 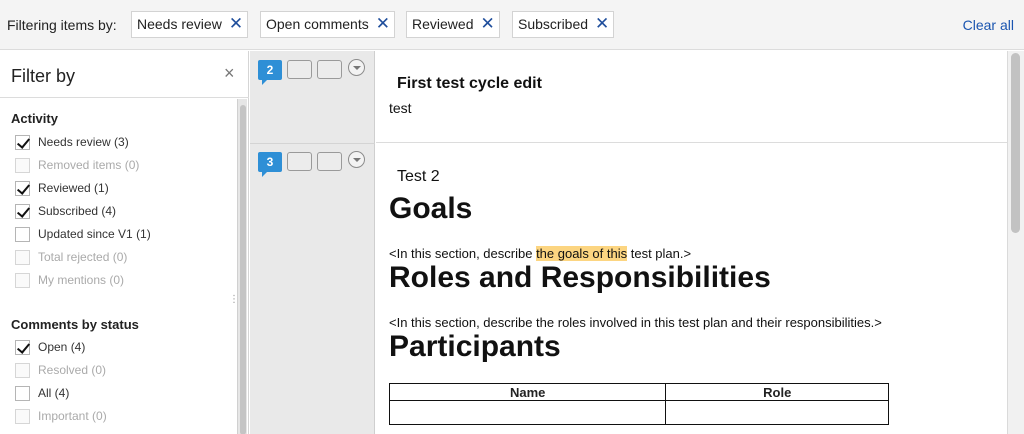 What do you see at coordinates (582, 253) in the screenshot?
I see `highlighted-text: the goals of this` at bounding box center [582, 253].